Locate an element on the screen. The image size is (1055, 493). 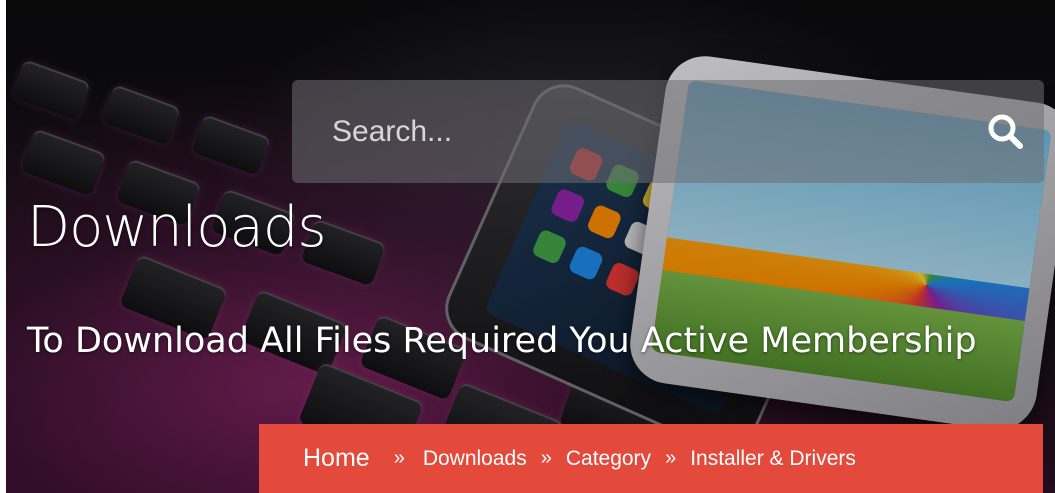
breadcrumb-category-link: Category is located at coordinates (608, 459).